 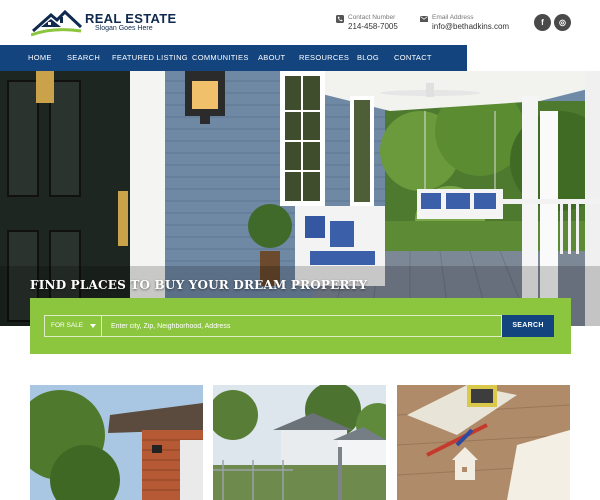 I want to click on listing-type-select: FOR SALE, so click(x=73, y=326).